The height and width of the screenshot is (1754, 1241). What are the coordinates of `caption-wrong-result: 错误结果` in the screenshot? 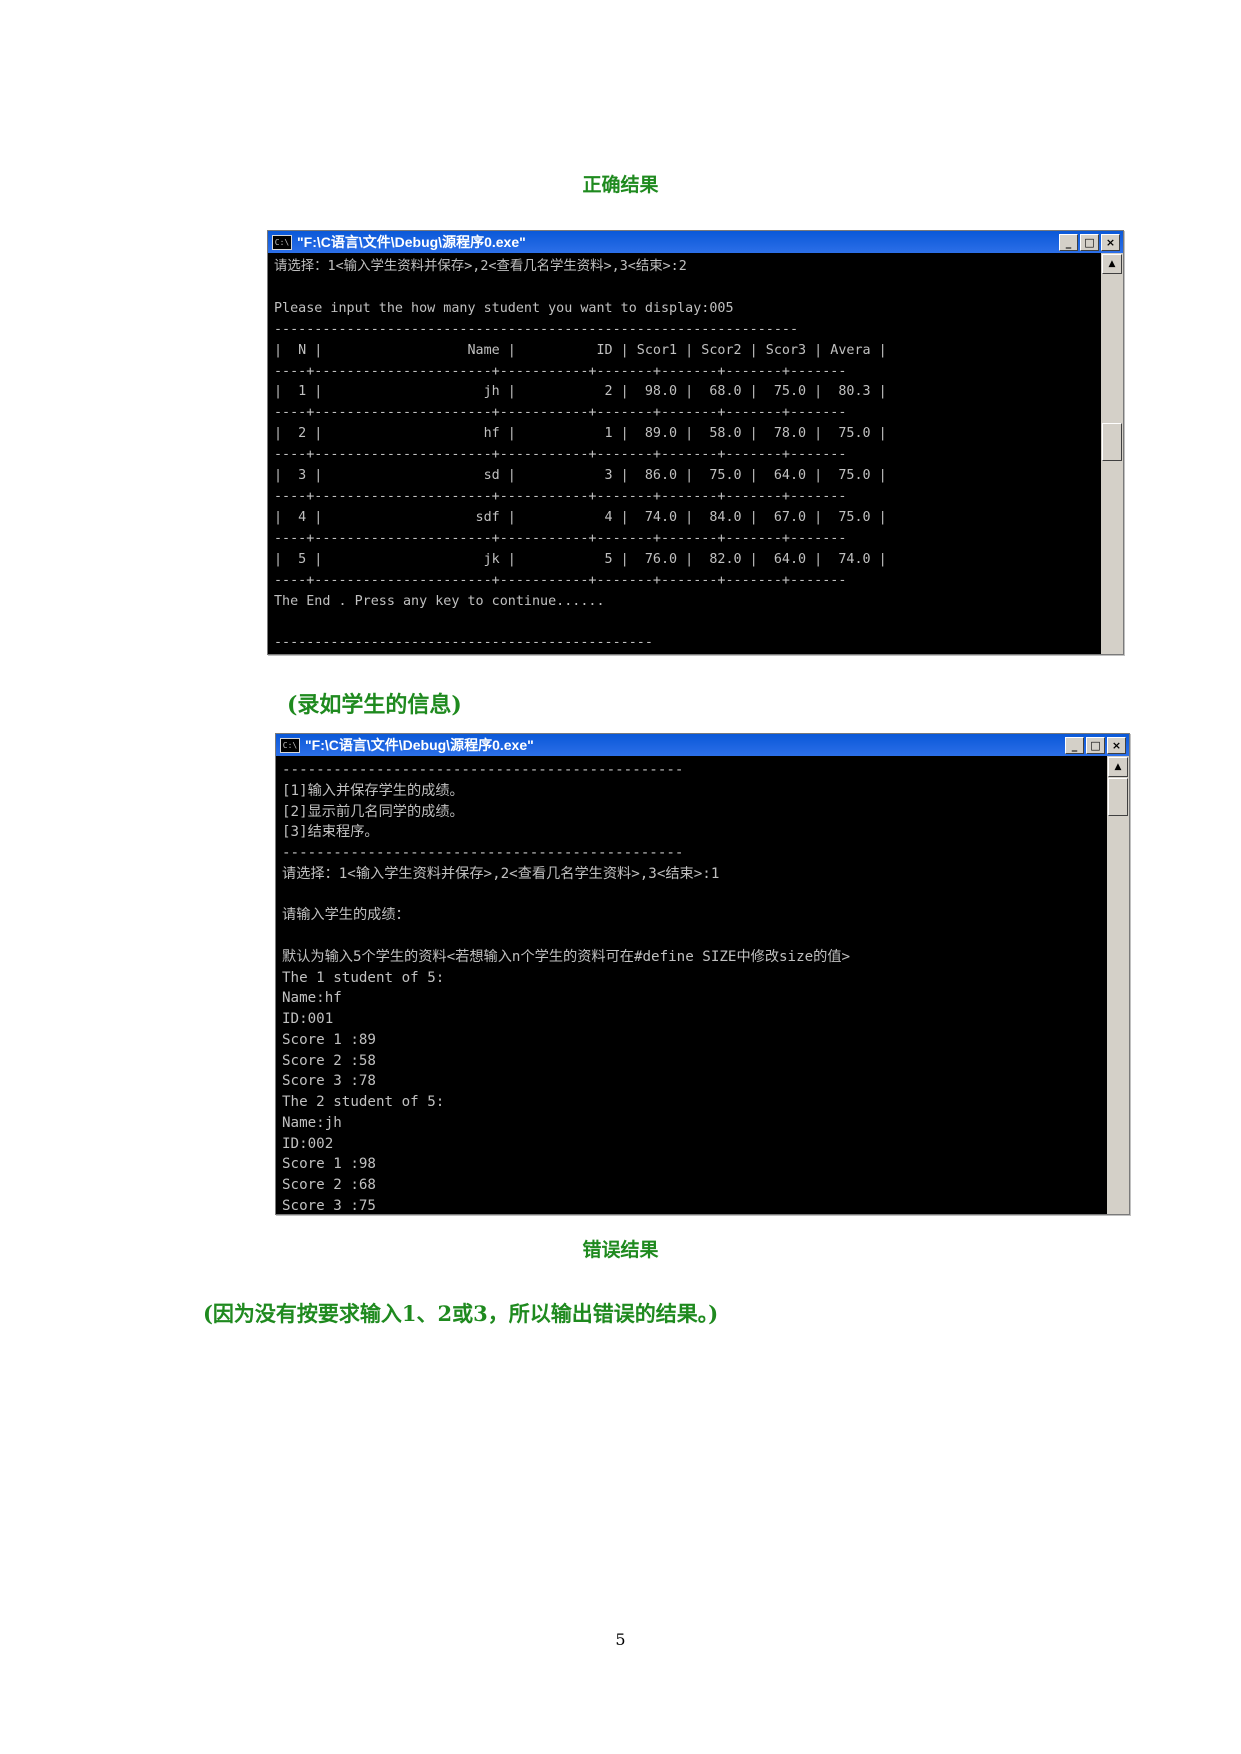 It's located at (620, 1250).